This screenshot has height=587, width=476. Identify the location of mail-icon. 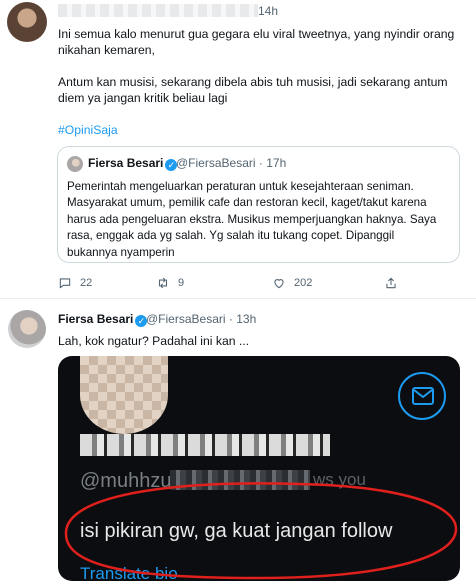
(423, 396).